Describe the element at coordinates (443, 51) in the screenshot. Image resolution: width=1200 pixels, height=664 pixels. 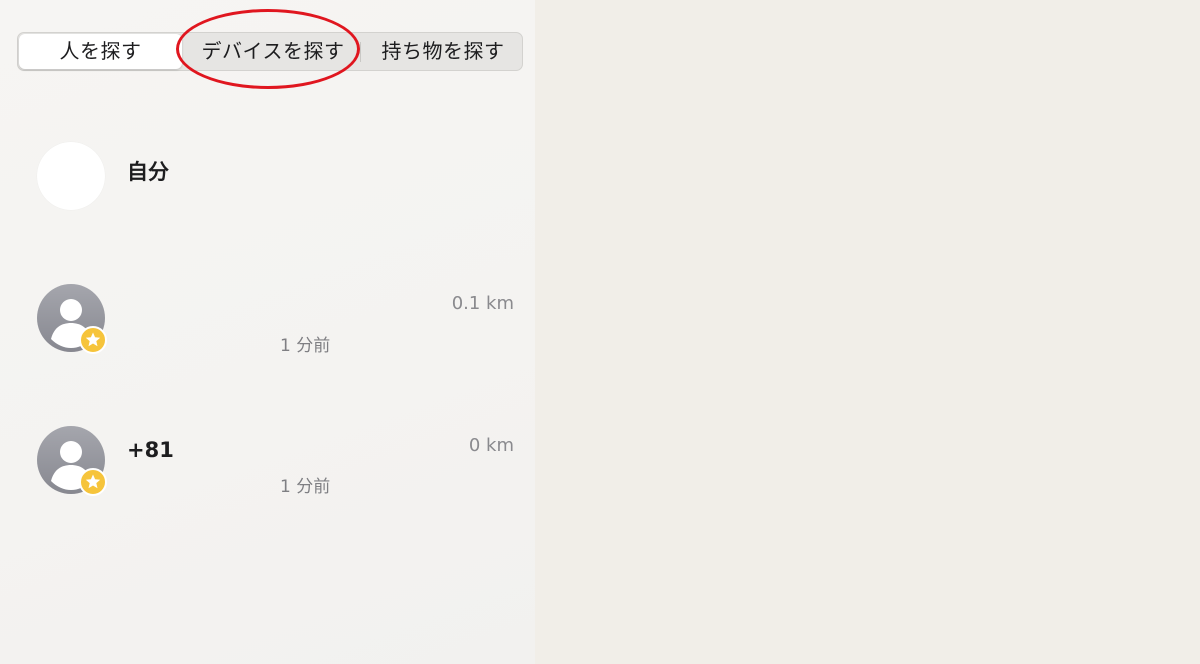
I see `tab-items: 持ち物を探す` at that location.